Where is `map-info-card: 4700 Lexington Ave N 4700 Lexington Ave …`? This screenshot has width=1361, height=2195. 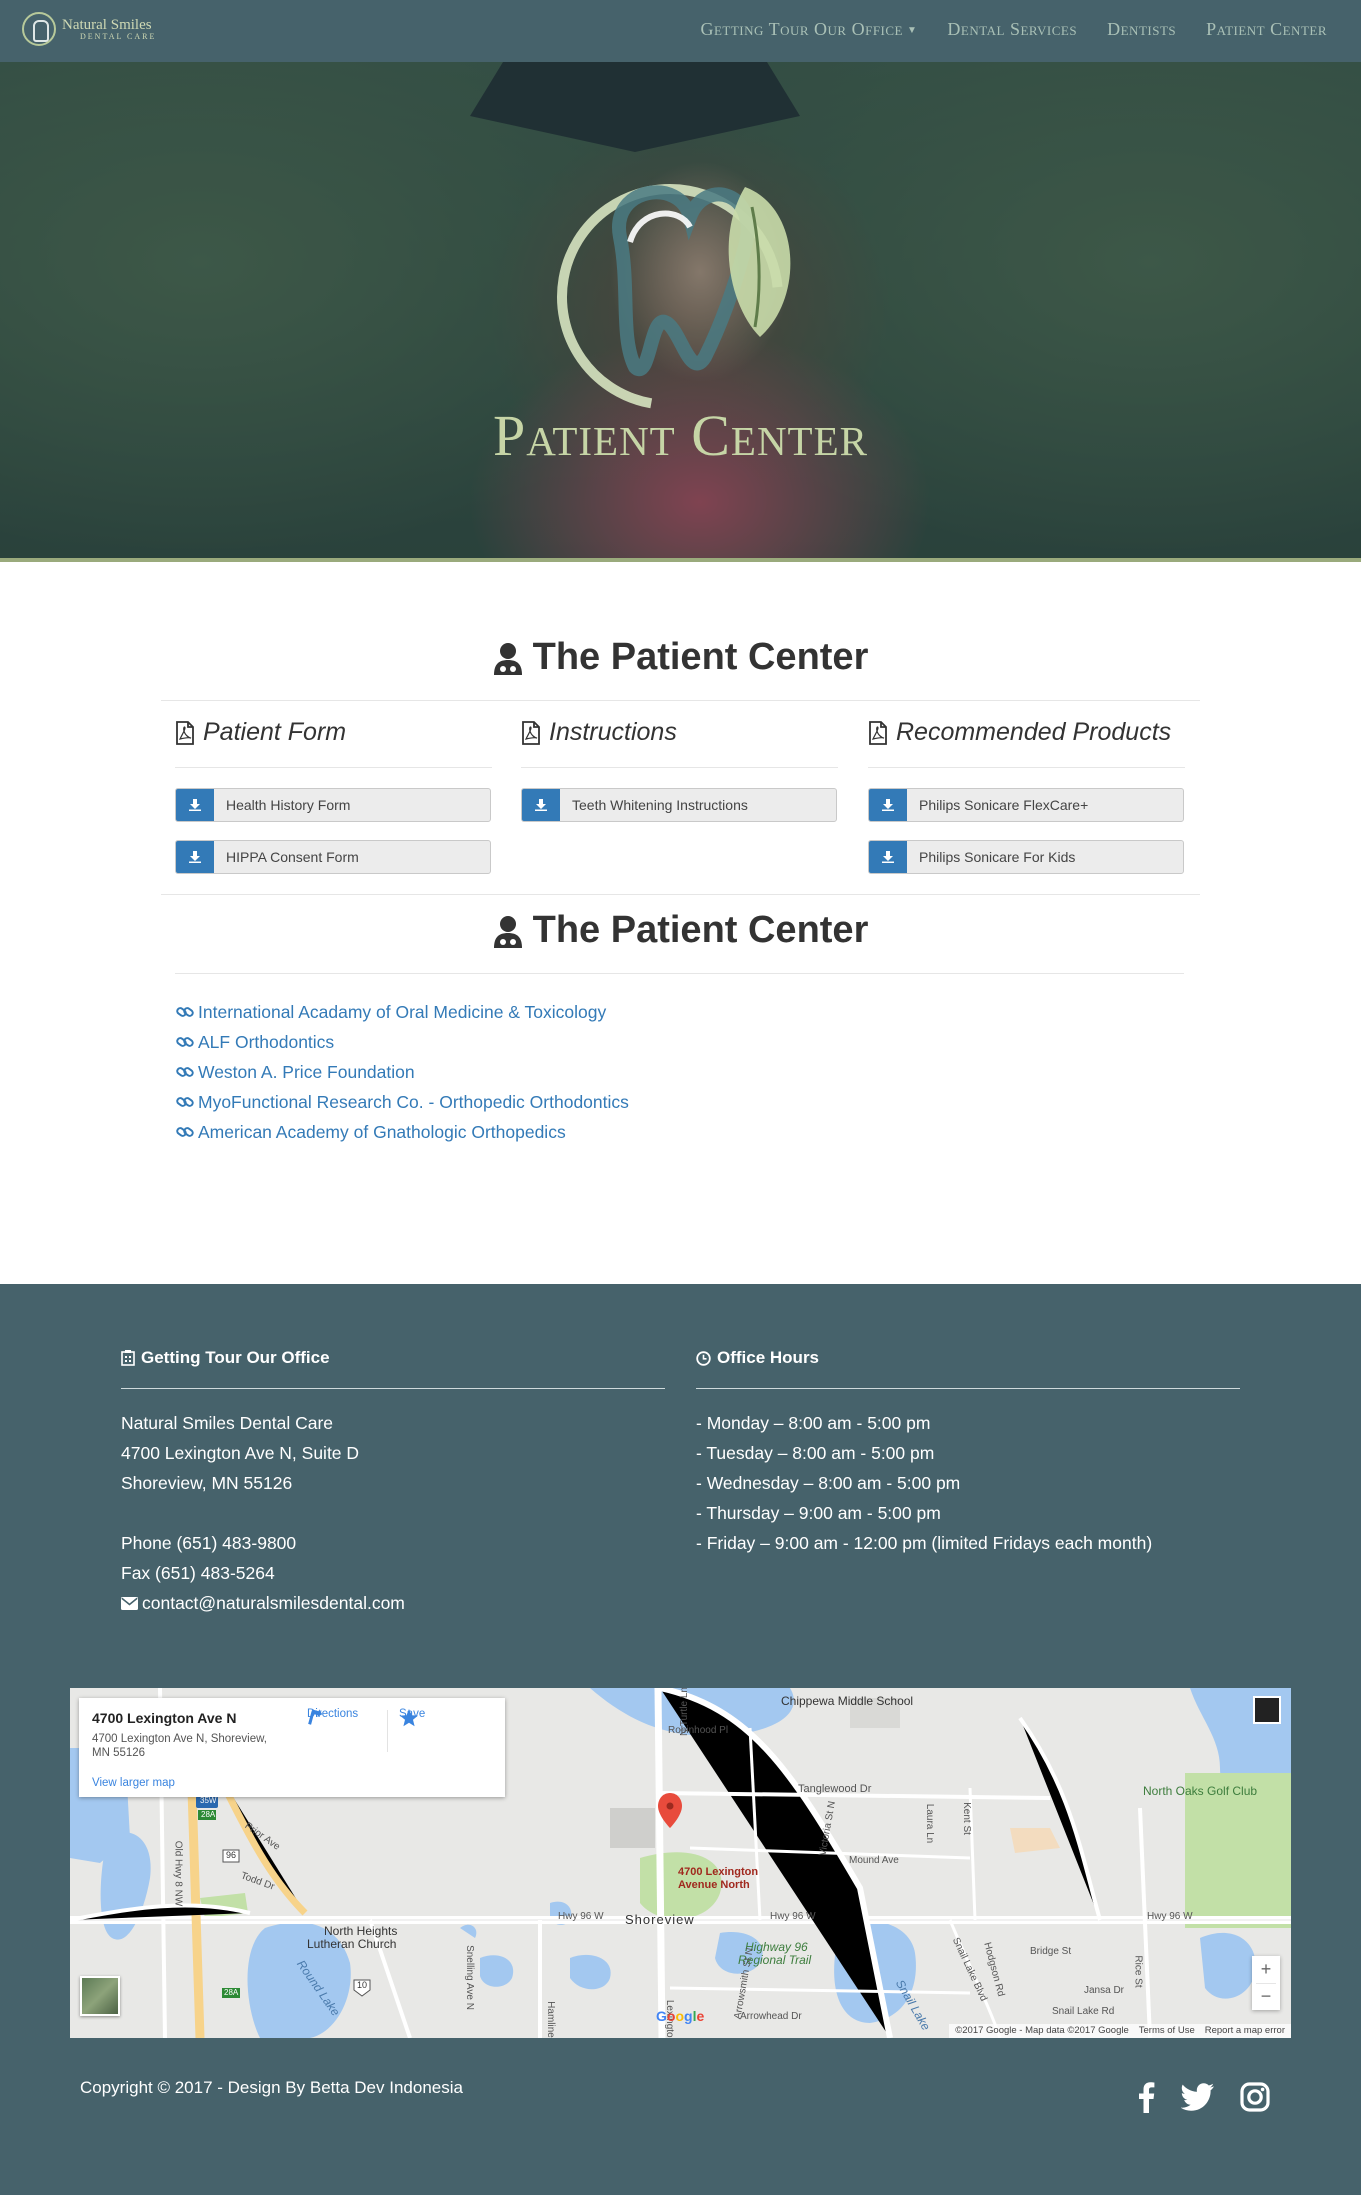 map-info-card: 4700 Lexington Ave N 4700 Lexington Ave … is located at coordinates (292, 1747).